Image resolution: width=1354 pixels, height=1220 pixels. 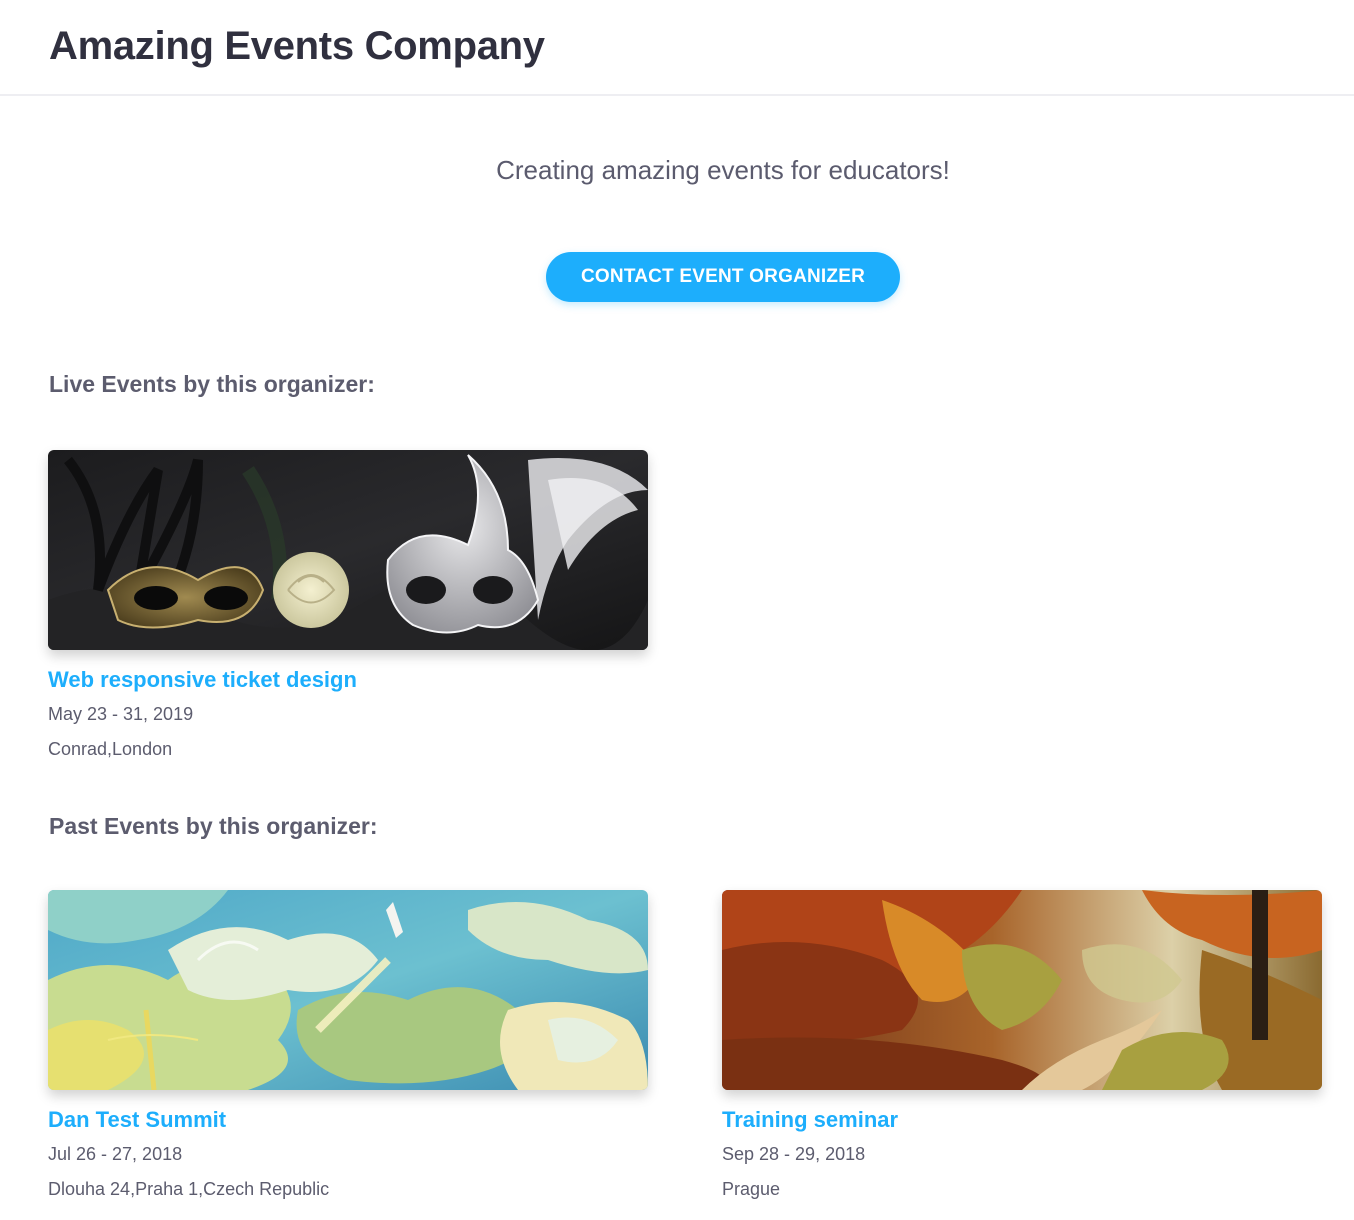 What do you see at coordinates (121, 714) in the screenshot?
I see `event-dates: May 23 - 31, 2019` at bounding box center [121, 714].